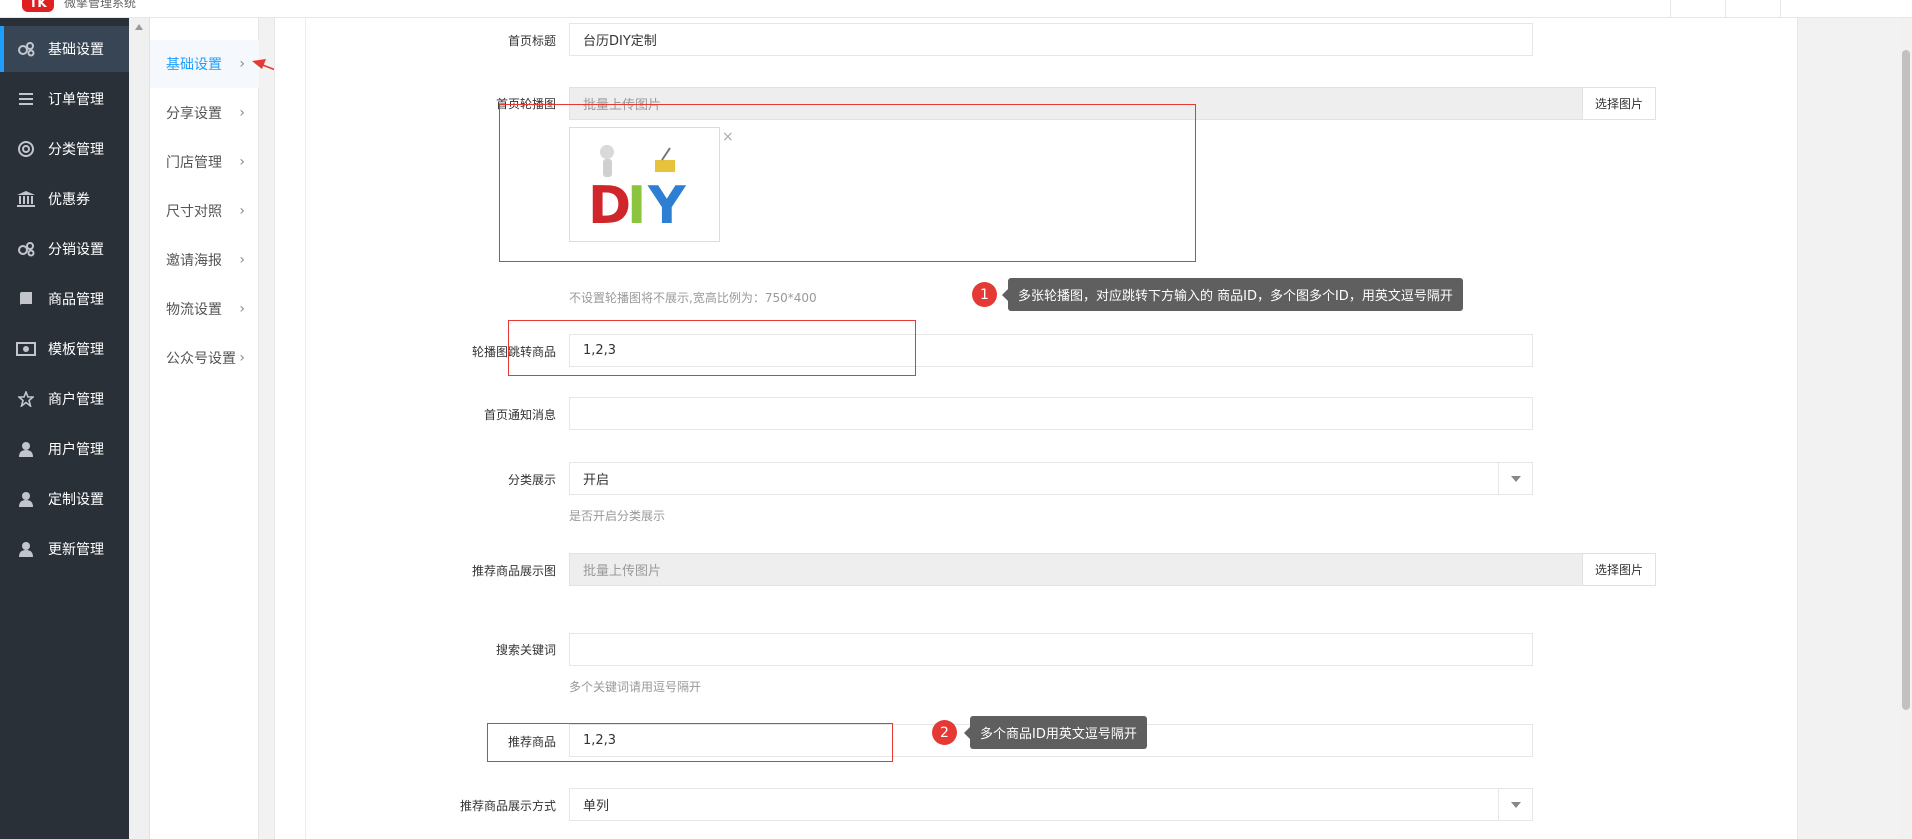  What do you see at coordinates (76, 300) in the screenshot?
I see `sidebar-item-label: 商品管理` at bounding box center [76, 300].